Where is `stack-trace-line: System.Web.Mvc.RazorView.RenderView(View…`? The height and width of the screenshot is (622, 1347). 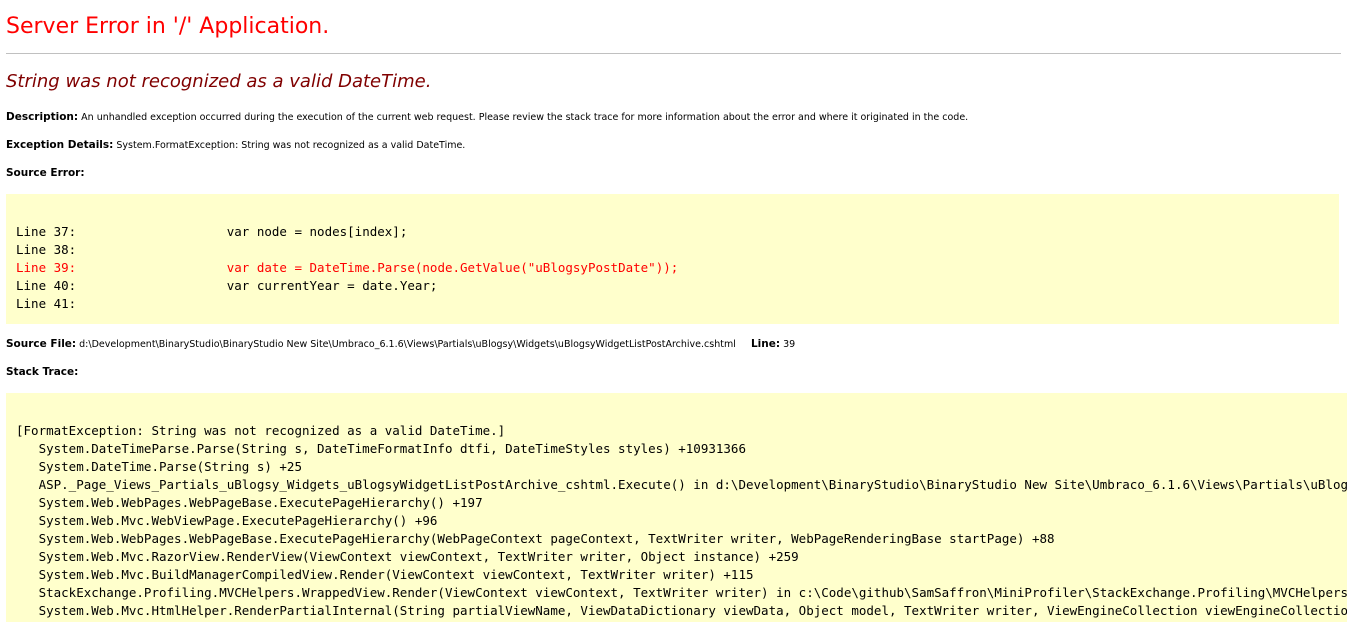 stack-trace-line: System.Web.Mvc.RazorView.RenderView(View… is located at coordinates (407, 556).